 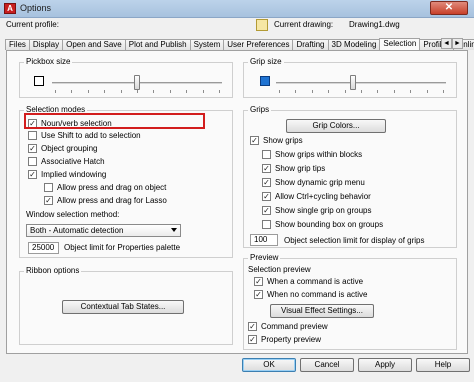 What do you see at coordinates (237, 9) in the screenshot?
I see `title-bar: A Options ✕` at bounding box center [237, 9].